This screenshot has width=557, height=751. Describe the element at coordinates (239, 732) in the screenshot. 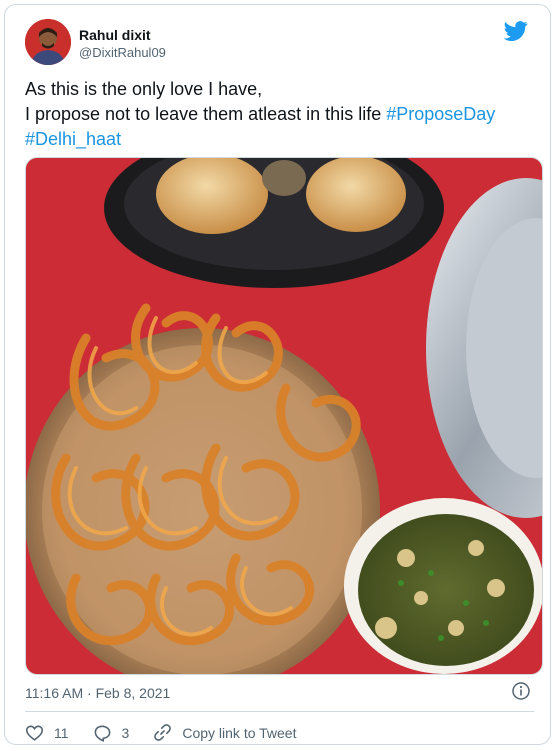

I see `copy-link-label: Copy link to Tweet` at that location.